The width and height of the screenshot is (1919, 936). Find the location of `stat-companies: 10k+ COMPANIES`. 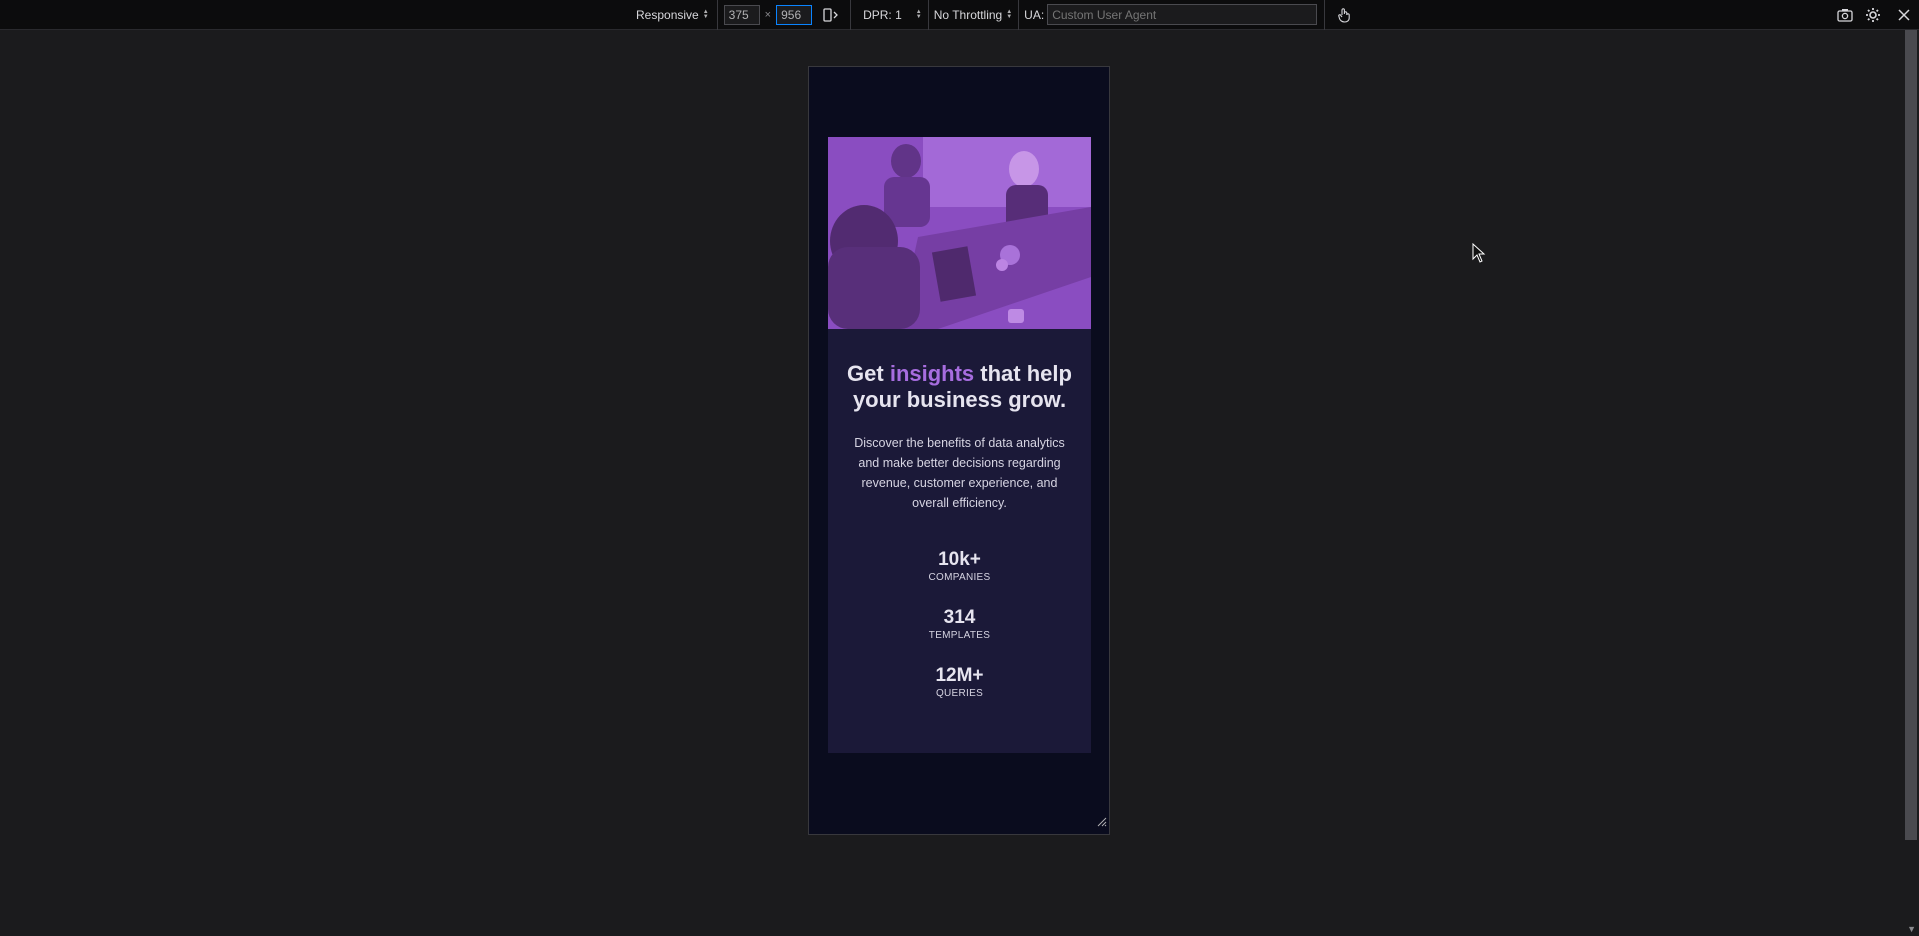

stat-companies: 10k+ COMPANIES is located at coordinates (959, 567).